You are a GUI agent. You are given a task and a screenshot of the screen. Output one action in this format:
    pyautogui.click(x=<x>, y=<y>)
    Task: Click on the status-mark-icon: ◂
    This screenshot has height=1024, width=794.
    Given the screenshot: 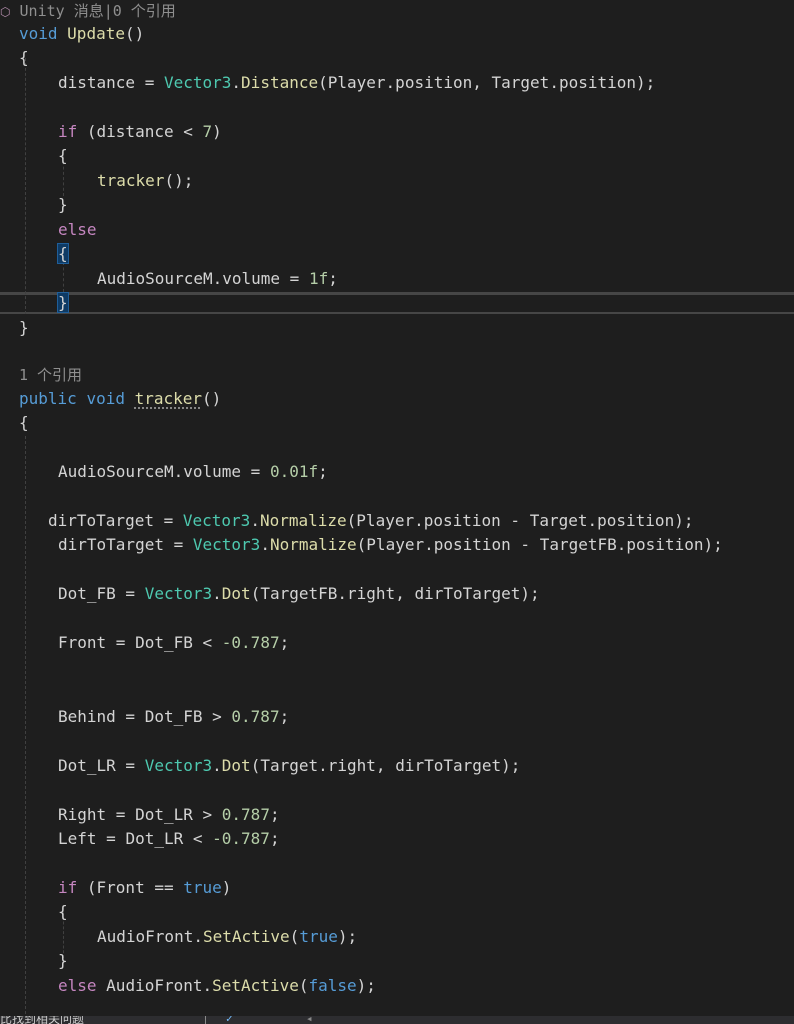 What is the action you would take?
    pyautogui.click(x=309, y=1020)
    